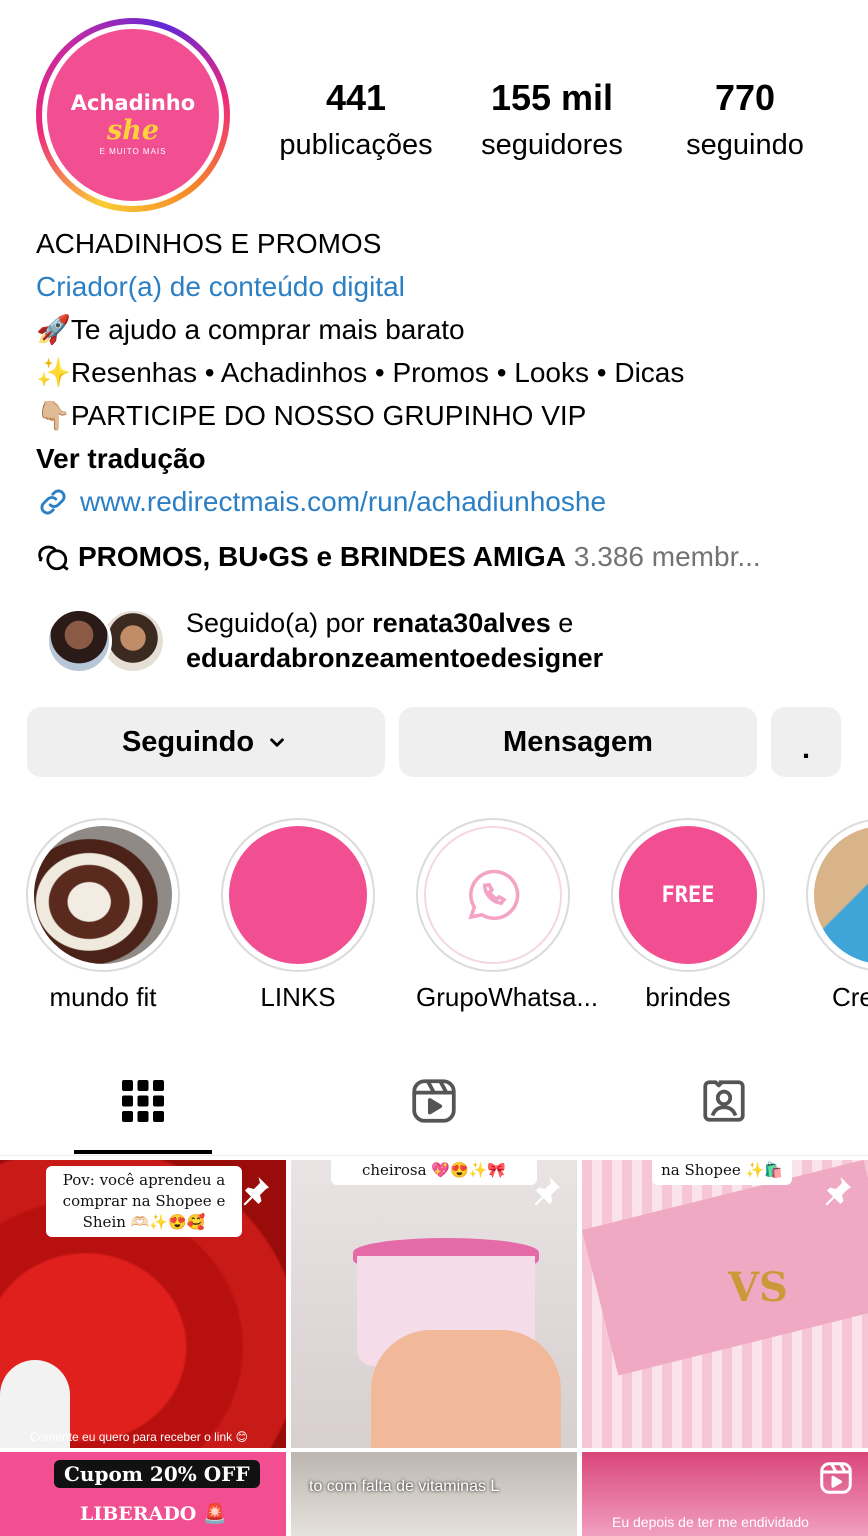 This screenshot has height=1536, width=868. What do you see at coordinates (446, 458) in the screenshot?
I see `translate-link: Ver tradução` at bounding box center [446, 458].